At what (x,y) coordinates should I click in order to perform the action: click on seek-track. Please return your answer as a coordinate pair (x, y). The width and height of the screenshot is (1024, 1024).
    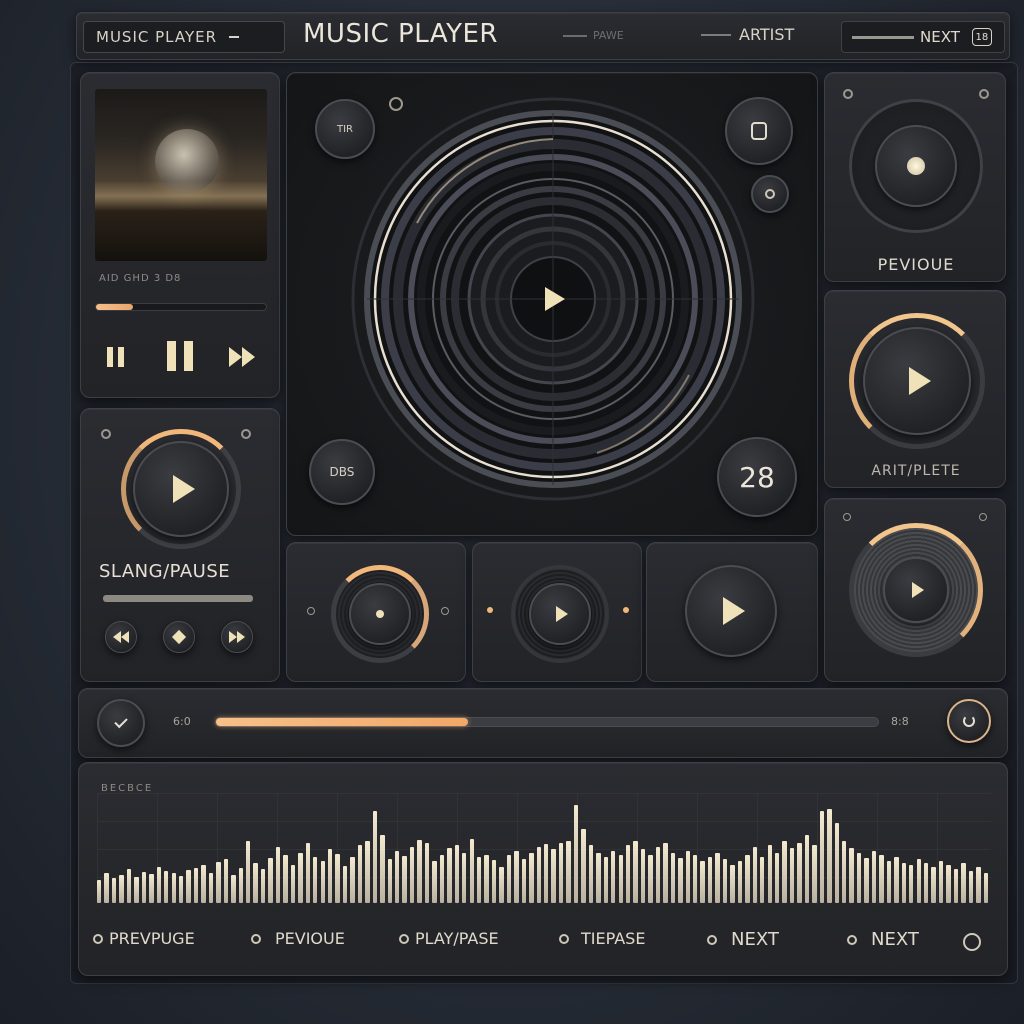
    Looking at the image, I should click on (547, 722).